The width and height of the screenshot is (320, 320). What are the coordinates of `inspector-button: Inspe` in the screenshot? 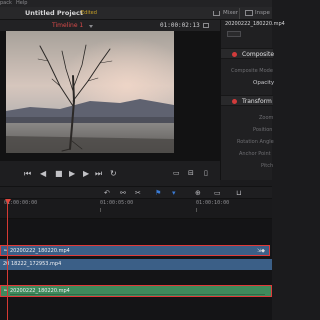 It's located at (262, 13).